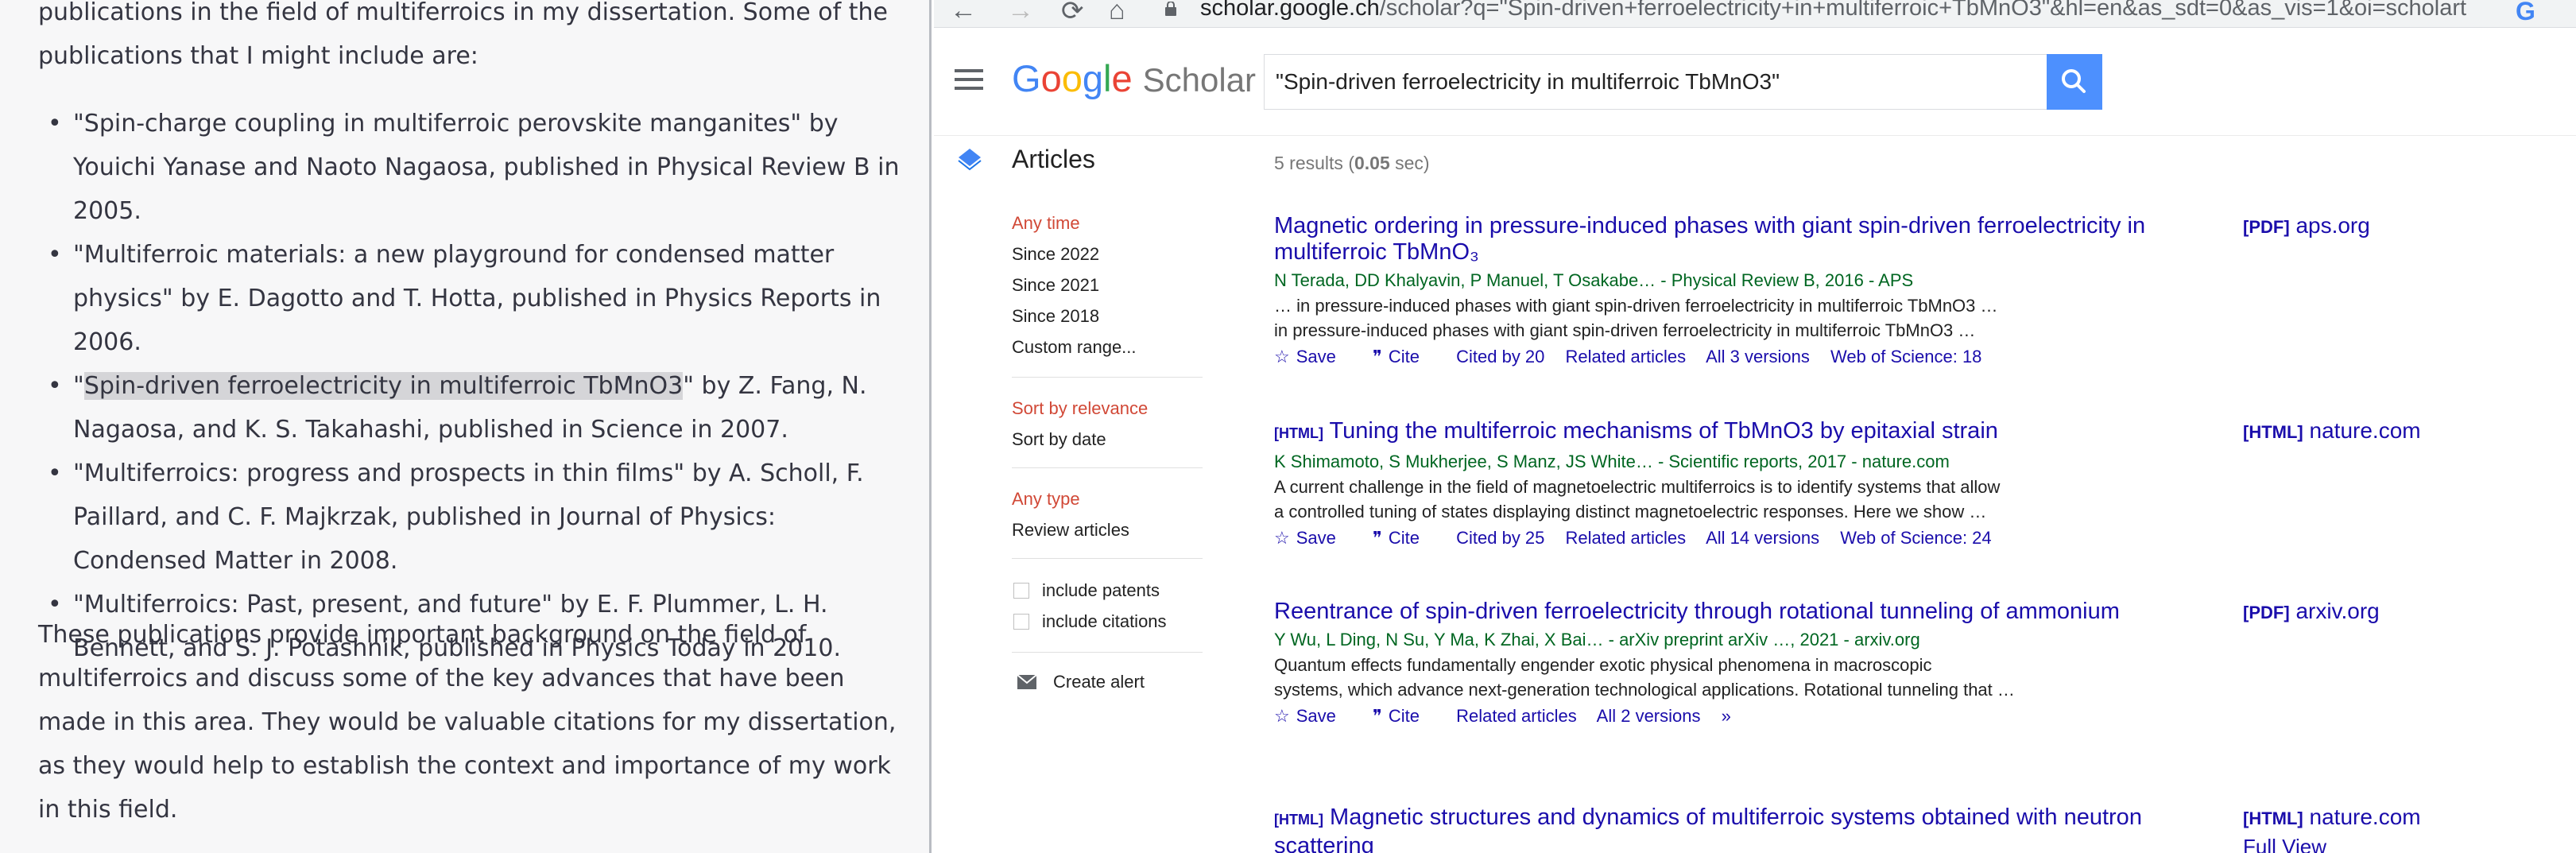 The image size is (2576, 853). Describe the element at coordinates (1117, 13) in the screenshot. I see `home-icon: ⌂` at that location.